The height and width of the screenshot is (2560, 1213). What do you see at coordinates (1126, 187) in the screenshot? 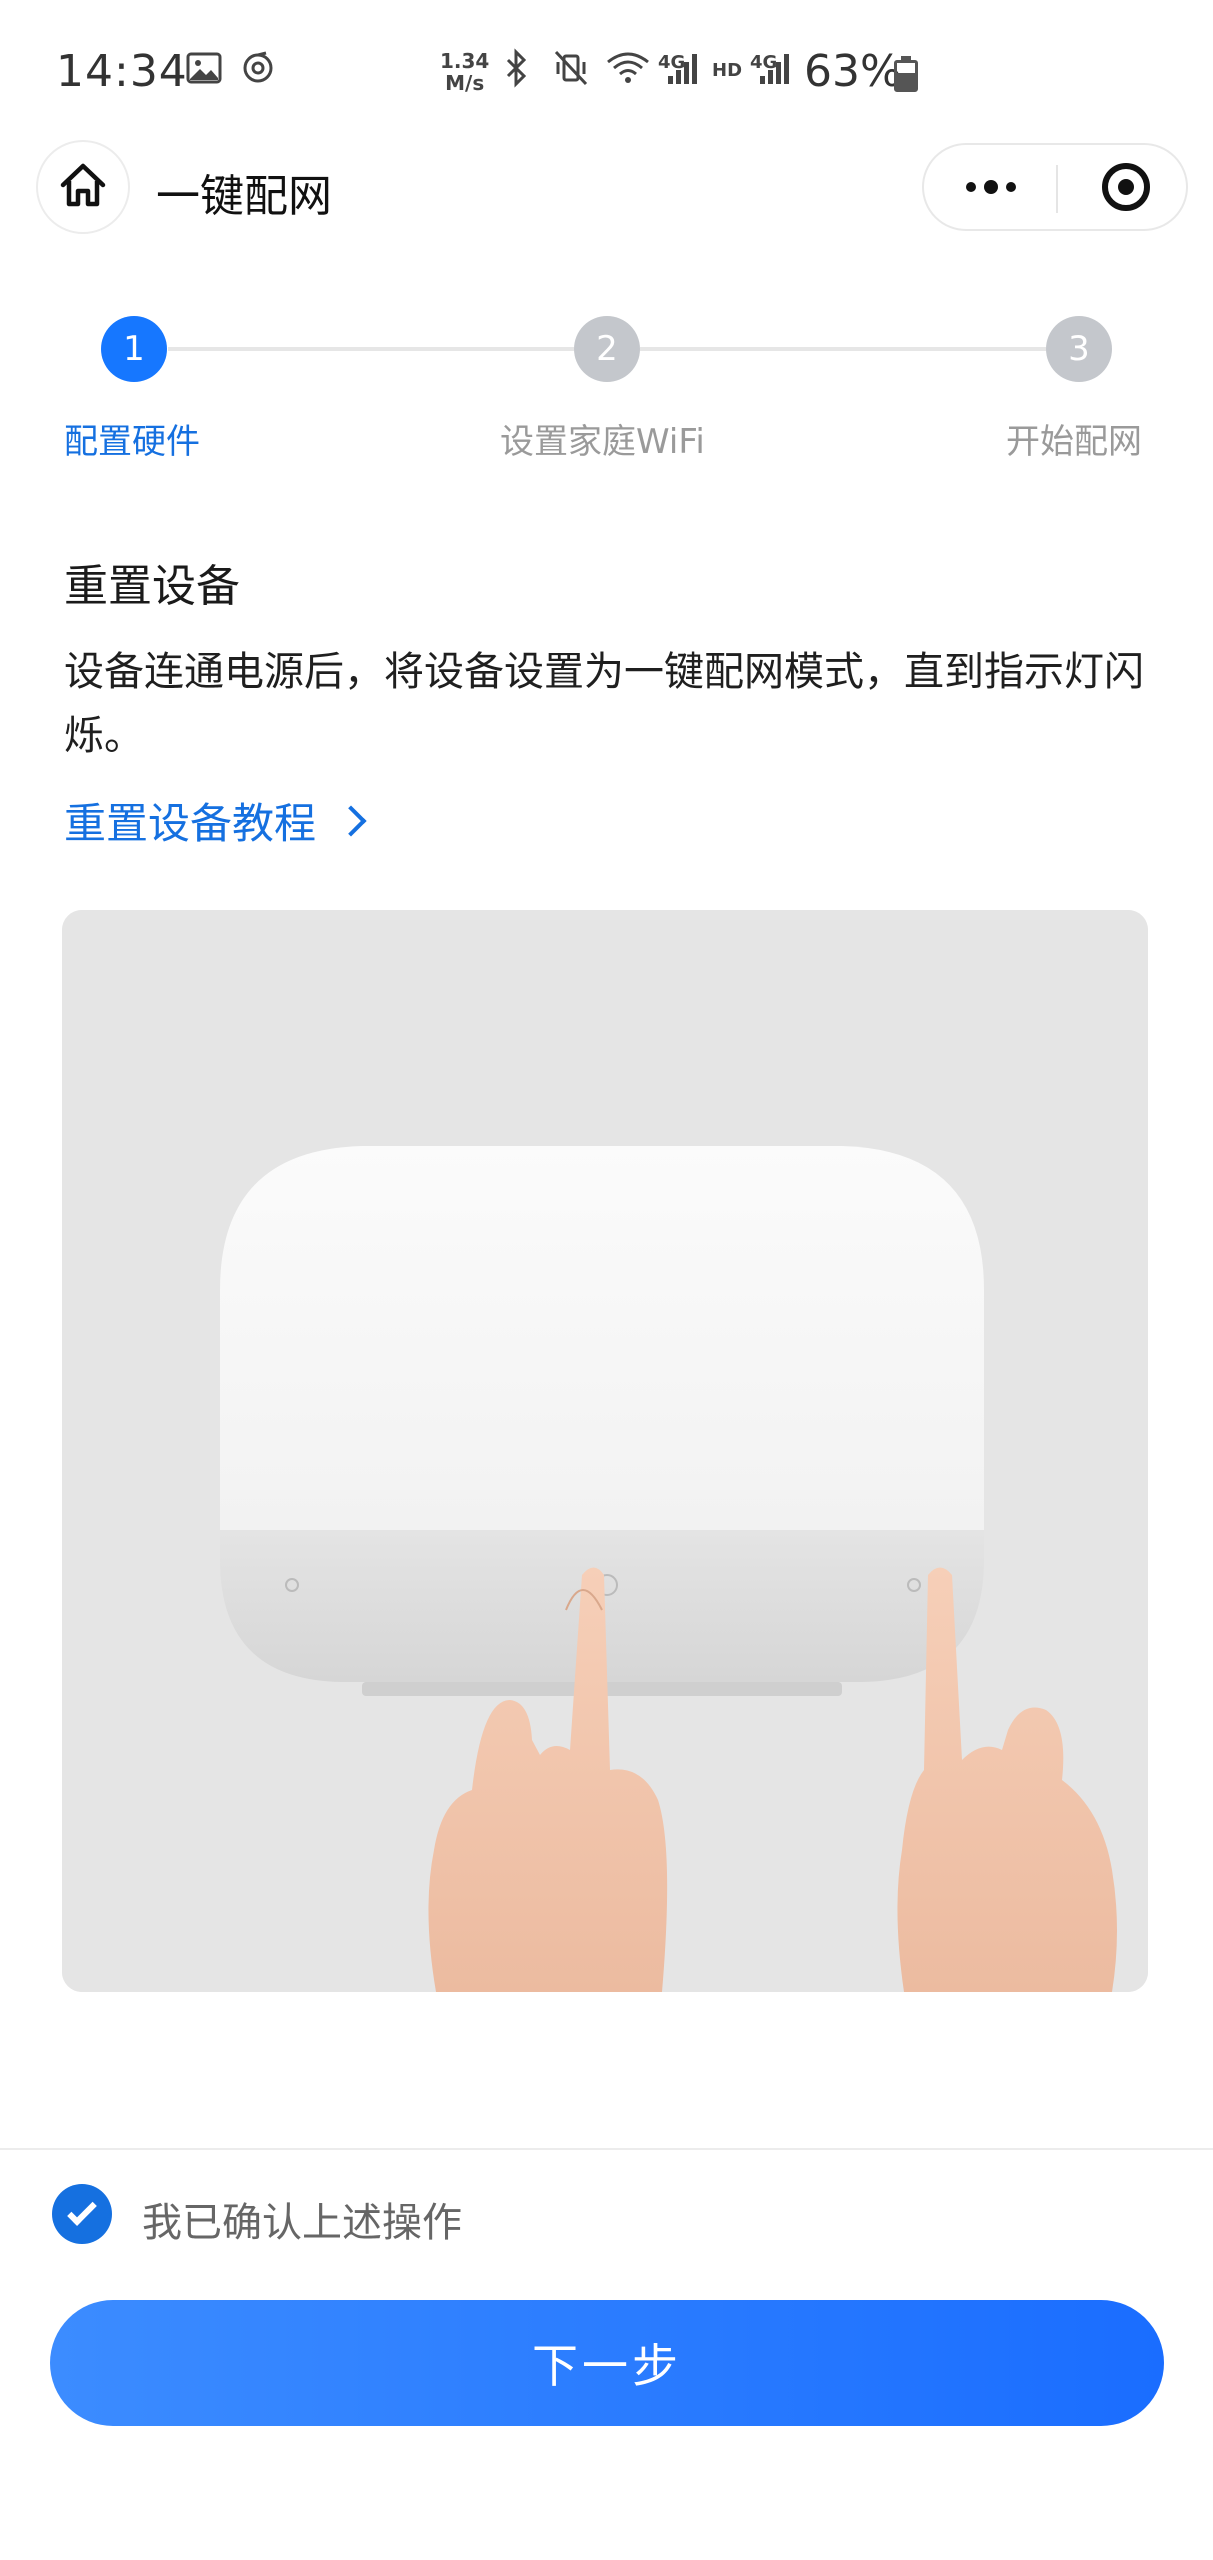
I see `target-icon` at bounding box center [1126, 187].